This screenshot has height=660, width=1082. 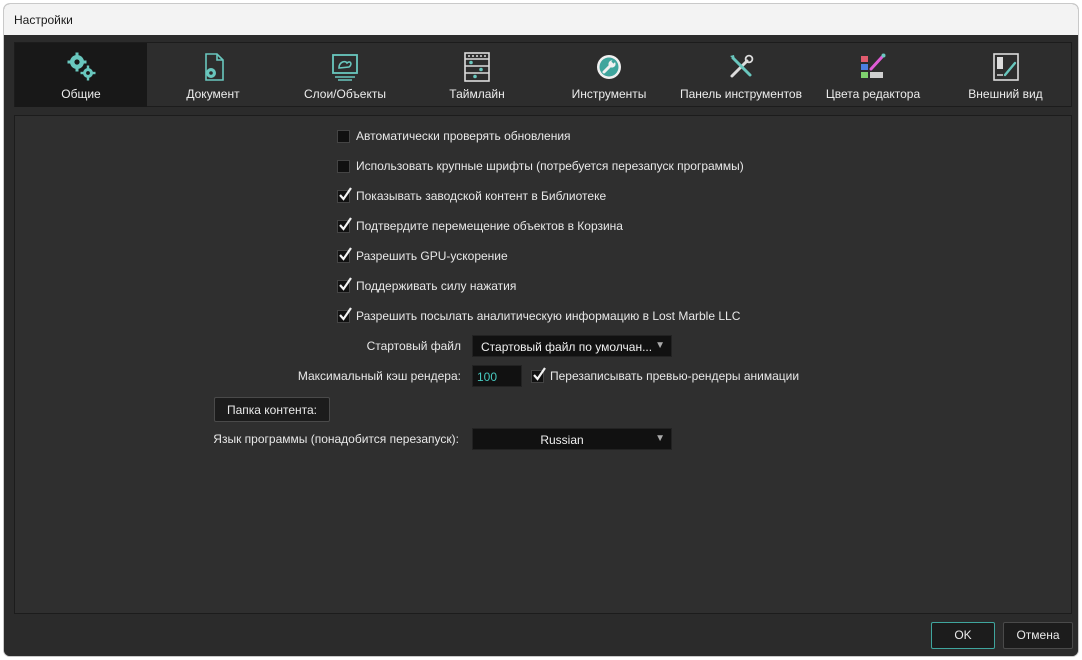 I want to click on tab-appearance: Внешний вид, so click(x=1005, y=75).